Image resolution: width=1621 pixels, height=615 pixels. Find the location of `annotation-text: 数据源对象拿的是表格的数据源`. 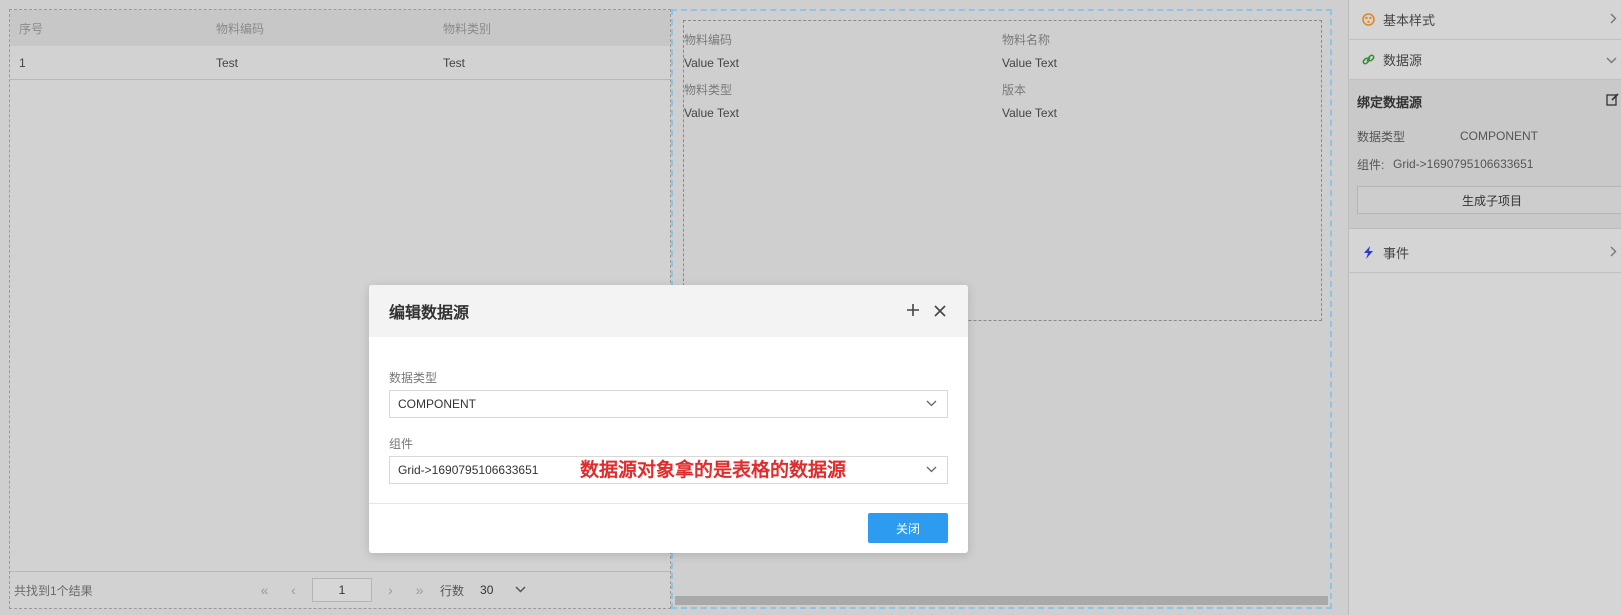

annotation-text: 数据源对象拿的是表格的数据源 is located at coordinates (713, 470).